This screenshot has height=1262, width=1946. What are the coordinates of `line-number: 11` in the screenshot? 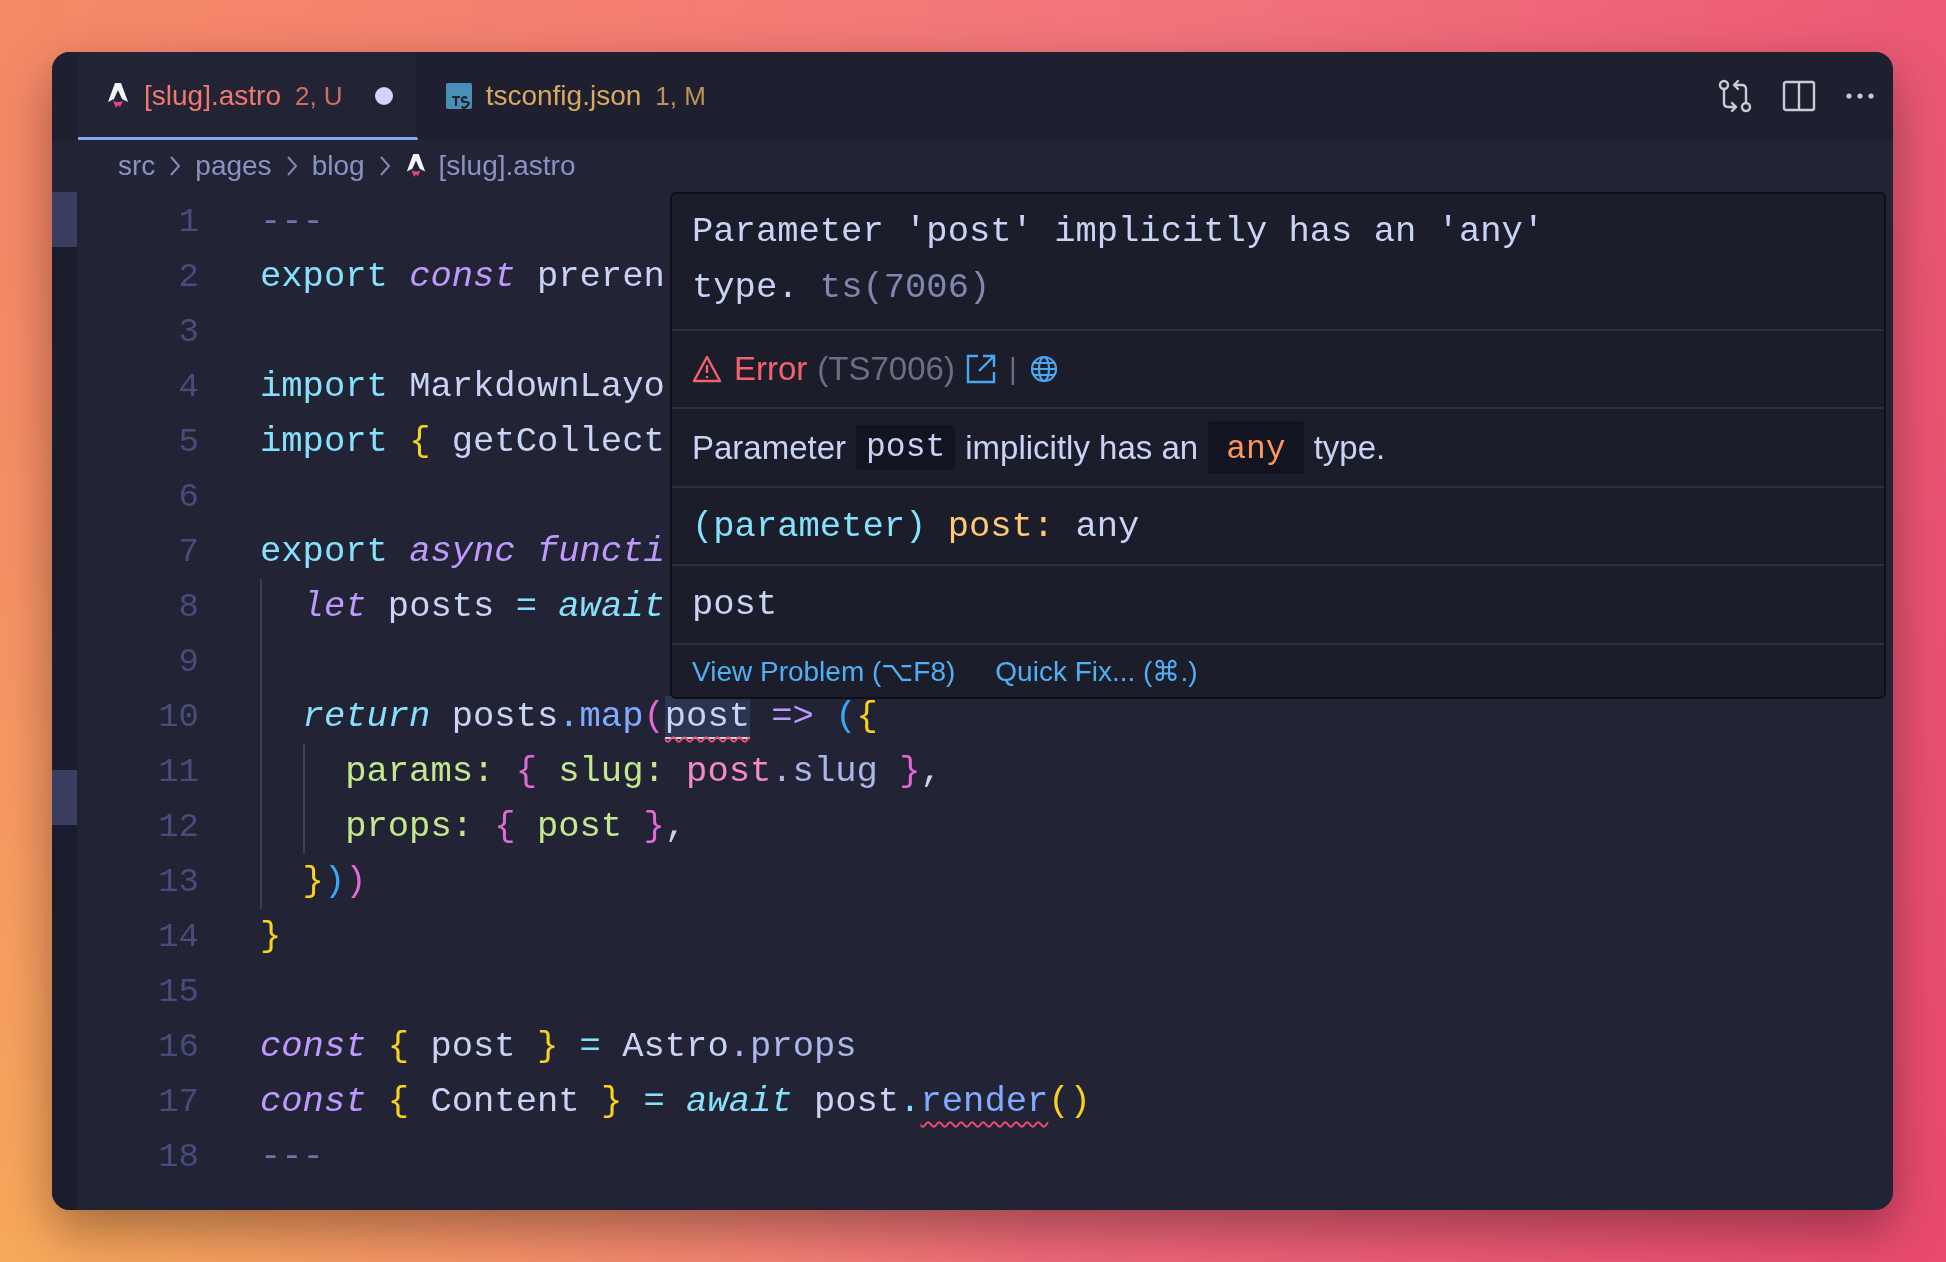 It's located at (178, 771).